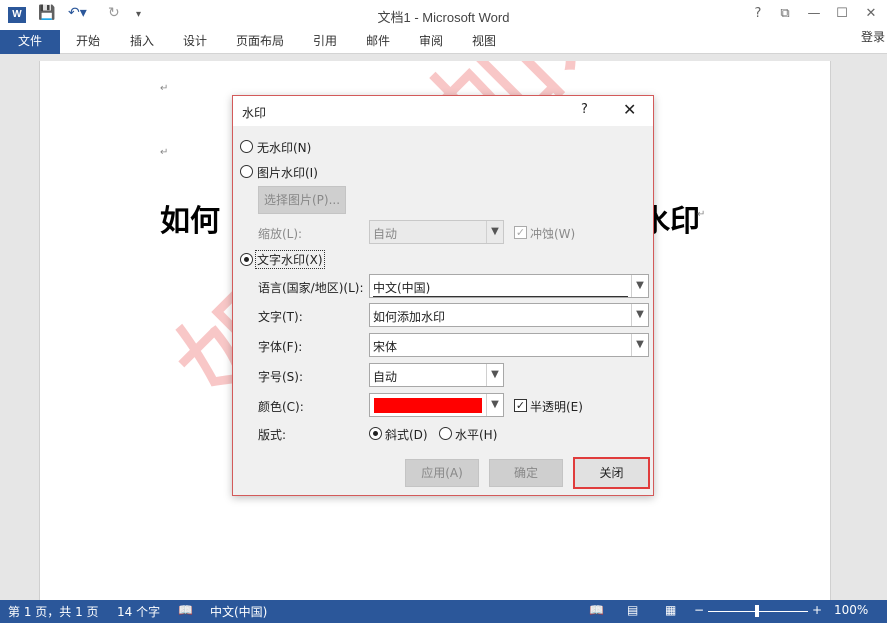  Describe the element at coordinates (281, 377) in the screenshot. I see `size-label: 字号(S):` at that location.